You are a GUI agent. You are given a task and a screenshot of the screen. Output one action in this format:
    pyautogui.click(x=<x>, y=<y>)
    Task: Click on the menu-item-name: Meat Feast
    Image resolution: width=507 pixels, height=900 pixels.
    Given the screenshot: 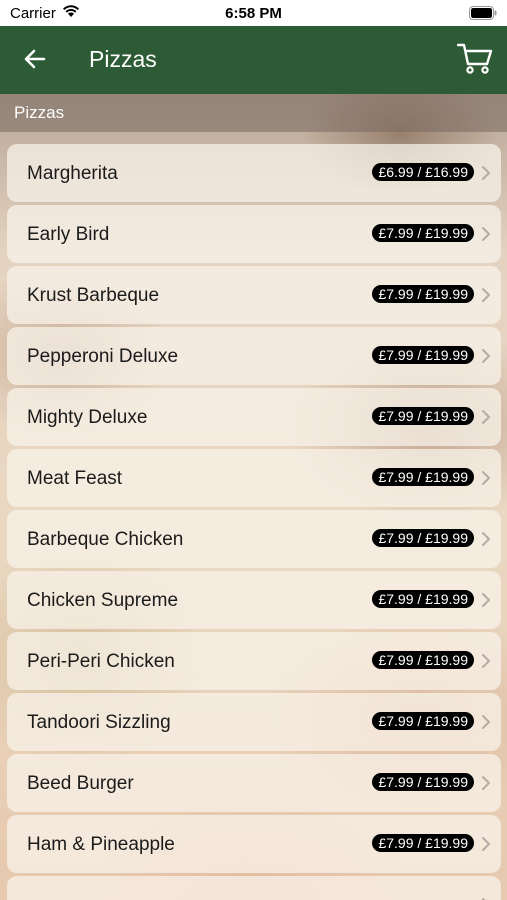 What is the action you would take?
    pyautogui.click(x=75, y=478)
    